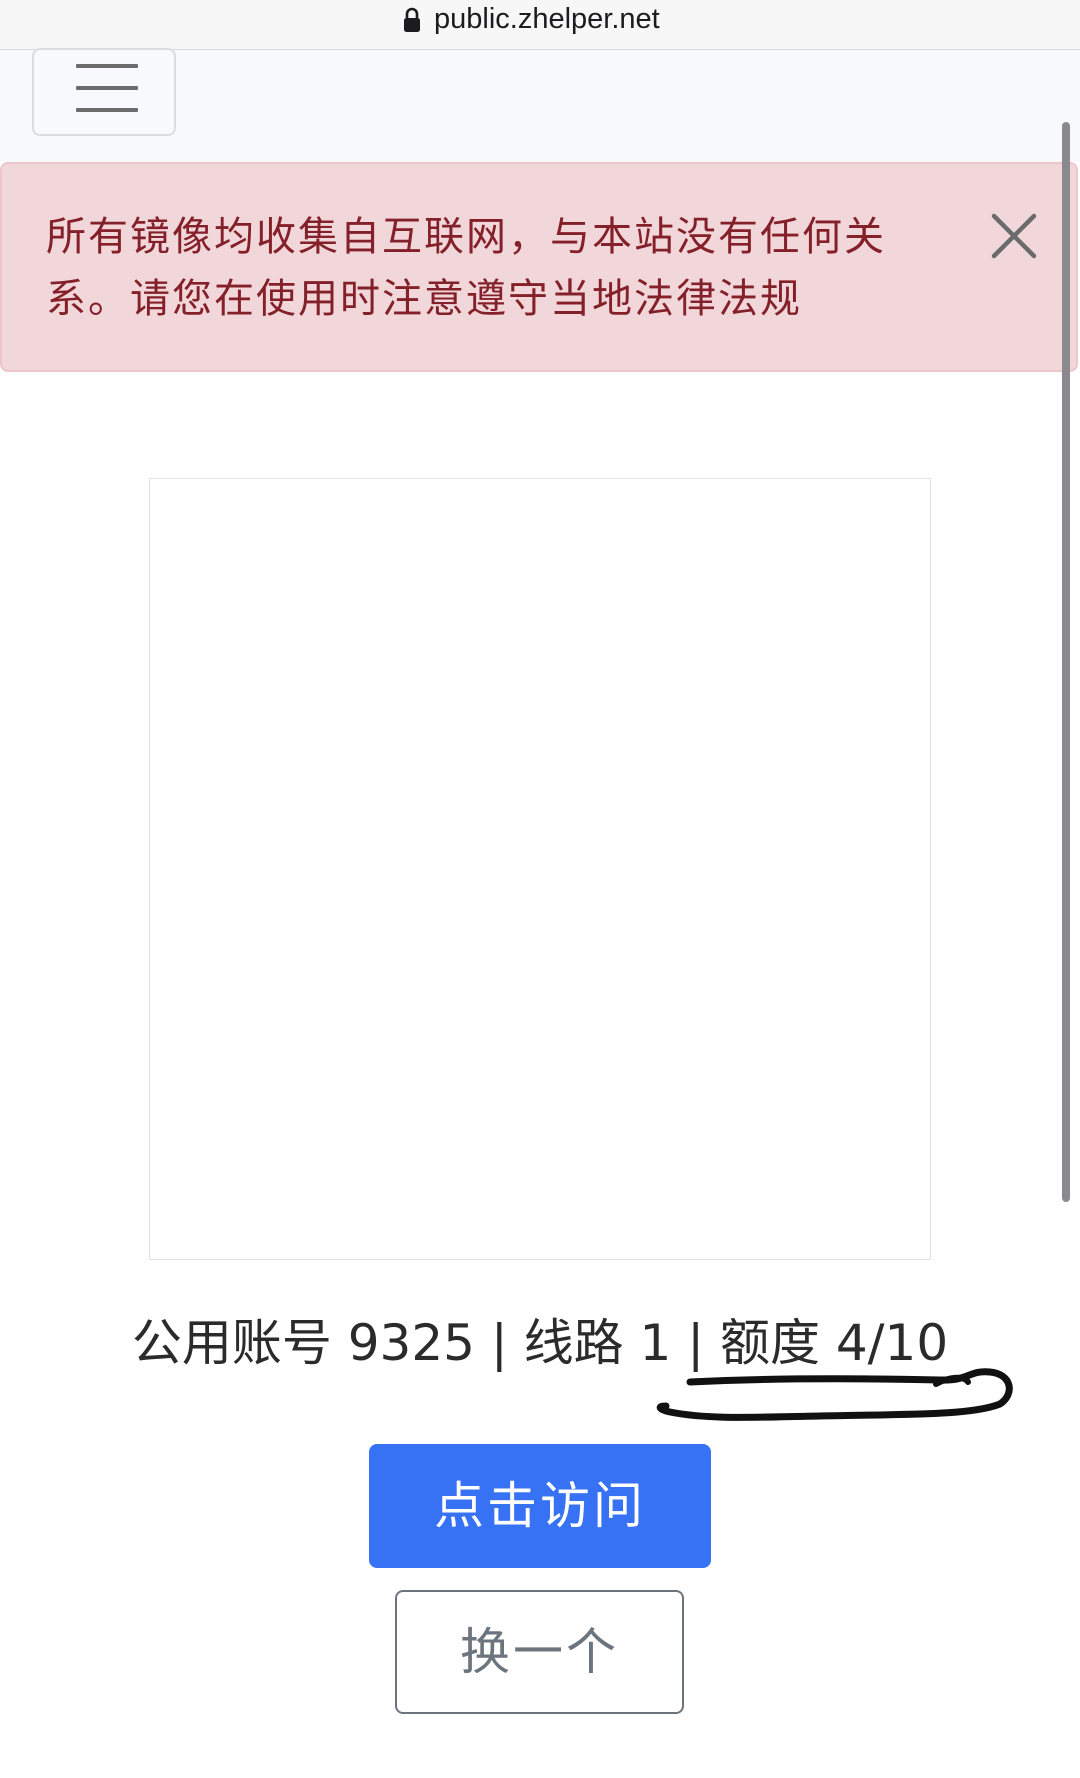  Describe the element at coordinates (834, 1394) in the screenshot. I see `scribble-annotation` at that location.